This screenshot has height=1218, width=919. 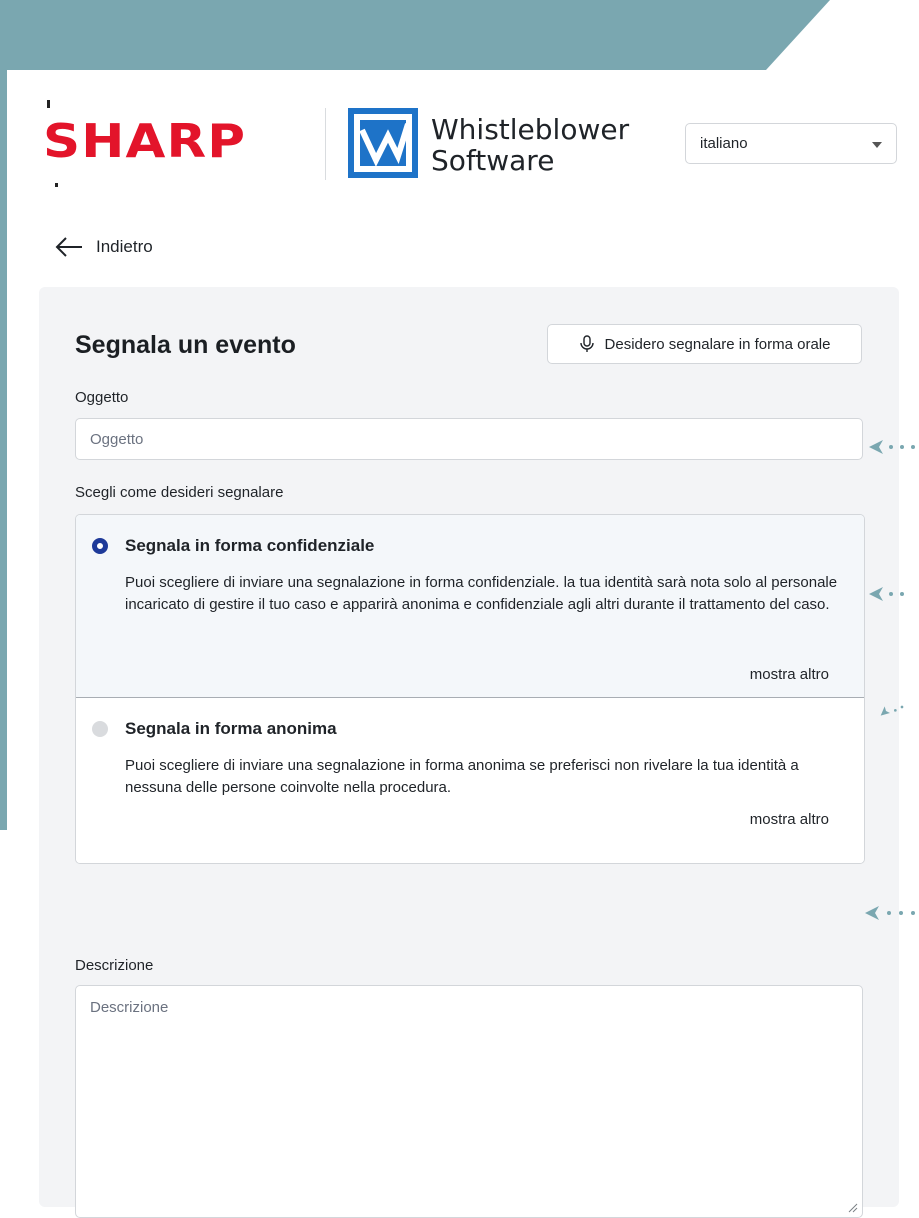 What do you see at coordinates (68, 247) in the screenshot?
I see `arrow-left-icon` at bounding box center [68, 247].